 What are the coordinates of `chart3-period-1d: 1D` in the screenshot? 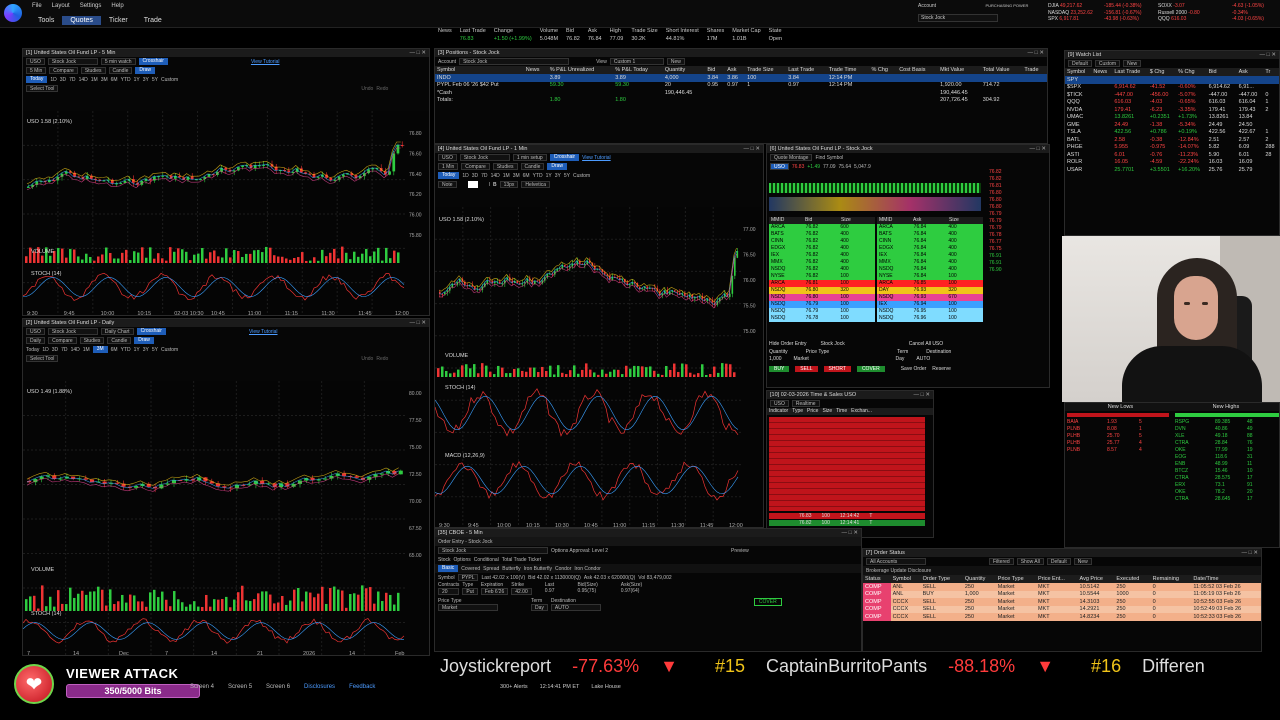 It's located at (465, 176).